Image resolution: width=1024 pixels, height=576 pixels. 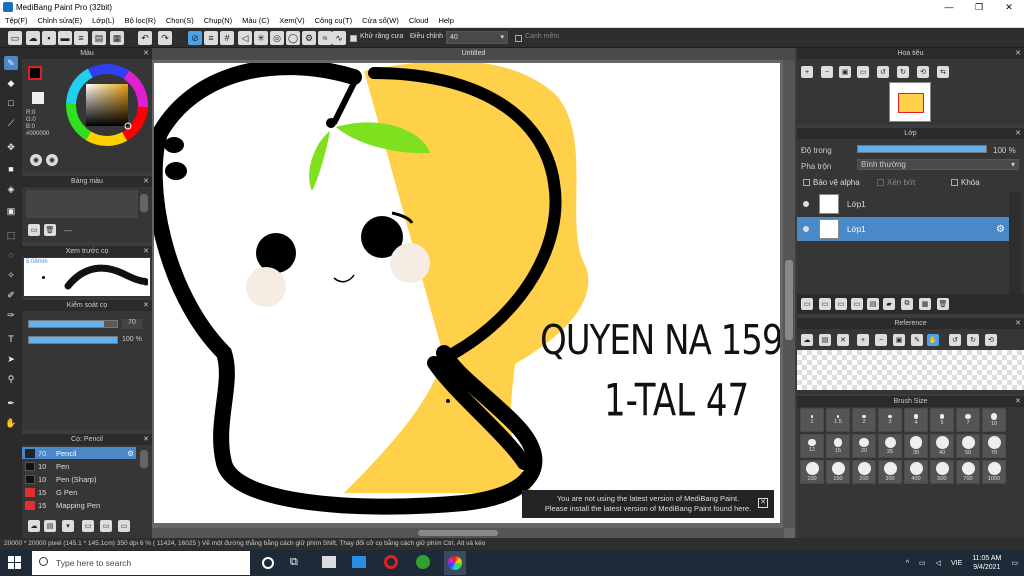 I want to click on clock: 11:05 AM 9/4/2021, so click(x=986, y=563).